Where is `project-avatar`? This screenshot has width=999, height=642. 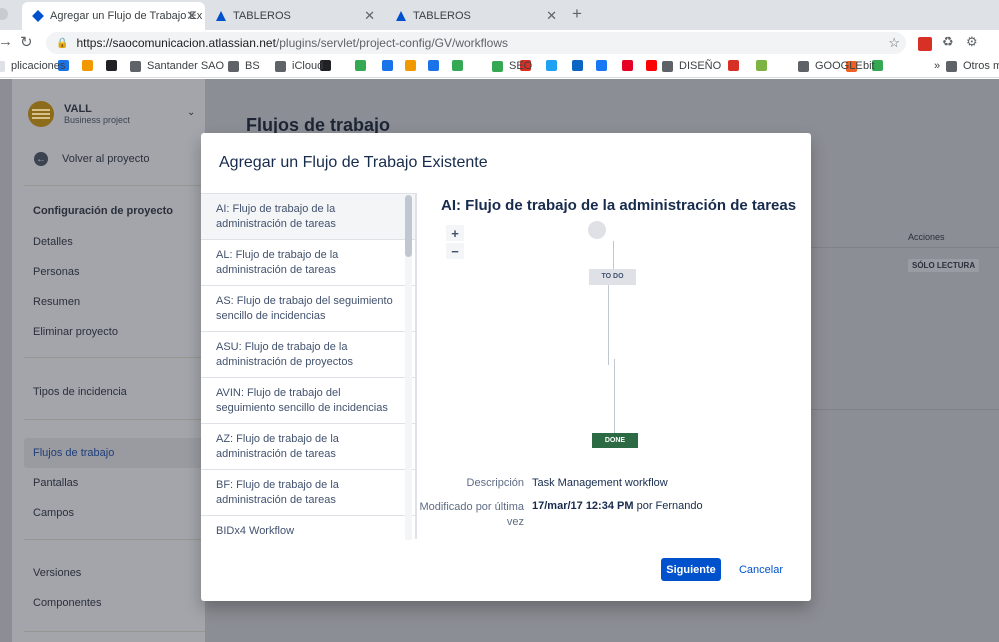 project-avatar is located at coordinates (41, 114).